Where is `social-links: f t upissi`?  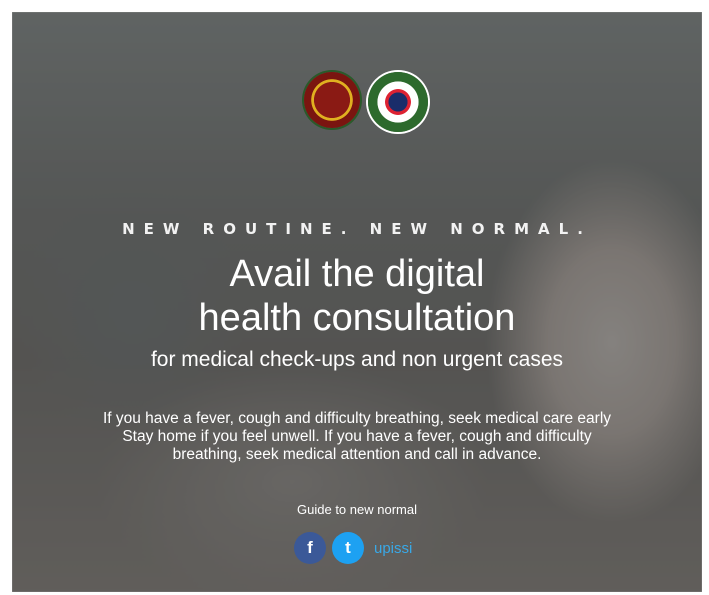
social-links: f t upissi is located at coordinates (353, 548).